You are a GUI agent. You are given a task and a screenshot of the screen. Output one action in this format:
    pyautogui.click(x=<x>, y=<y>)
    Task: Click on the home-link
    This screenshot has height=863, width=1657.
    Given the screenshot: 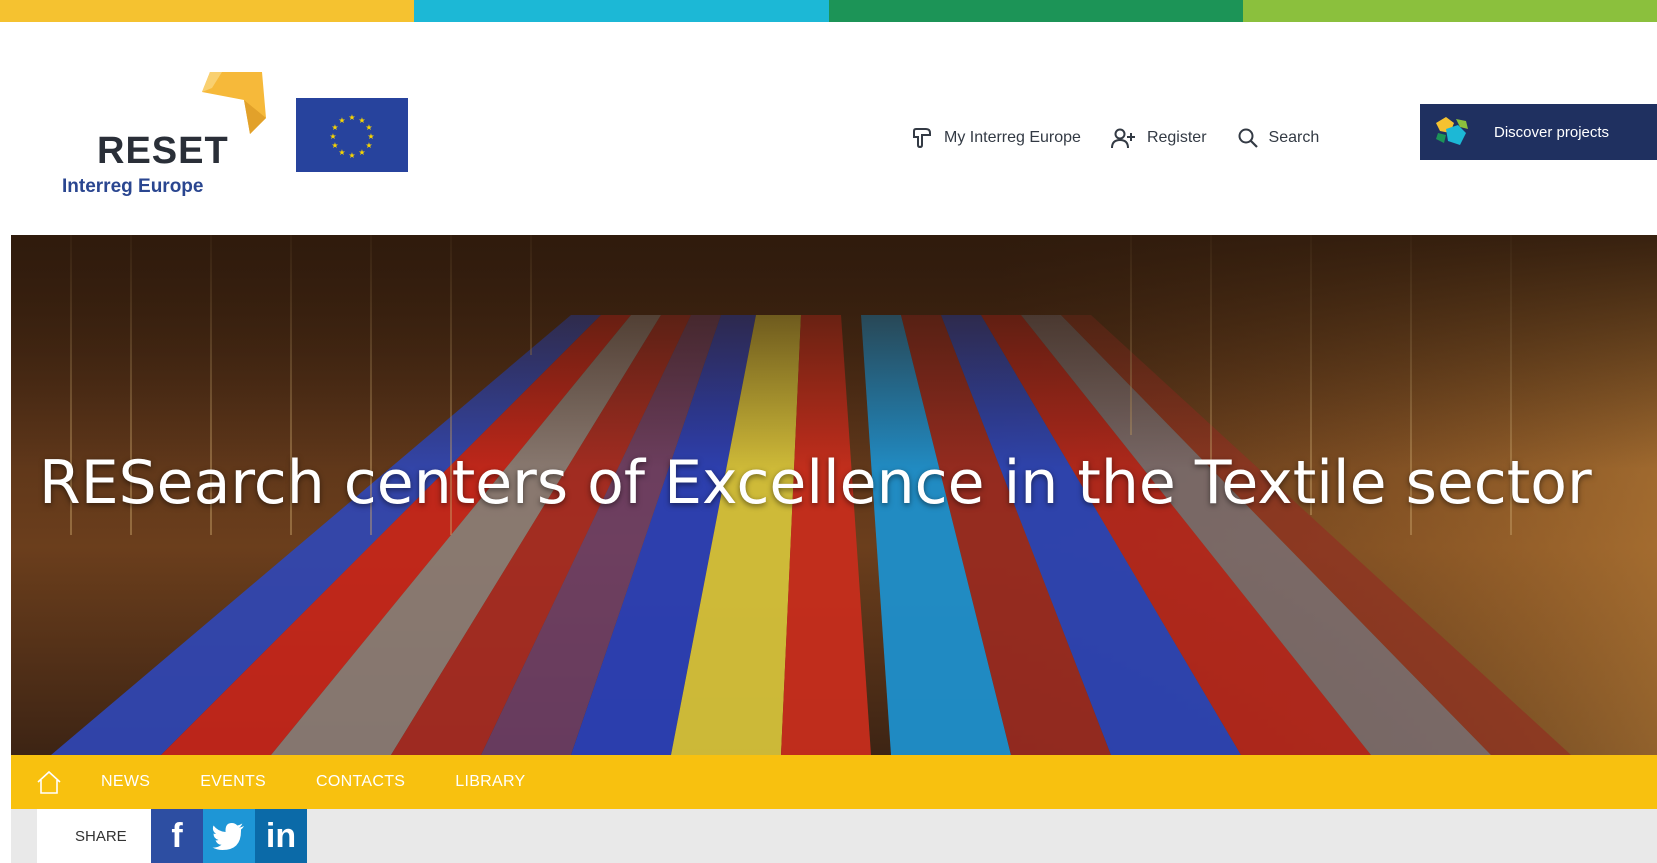 What is the action you would take?
    pyautogui.click(x=49, y=782)
    